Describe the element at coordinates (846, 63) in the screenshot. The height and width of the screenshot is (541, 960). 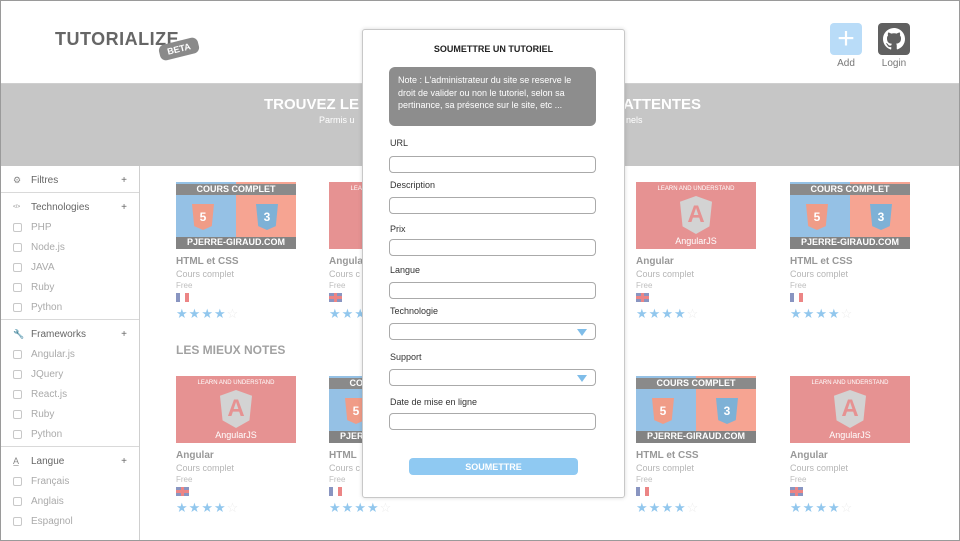
I see `add-label: Add` at that location.